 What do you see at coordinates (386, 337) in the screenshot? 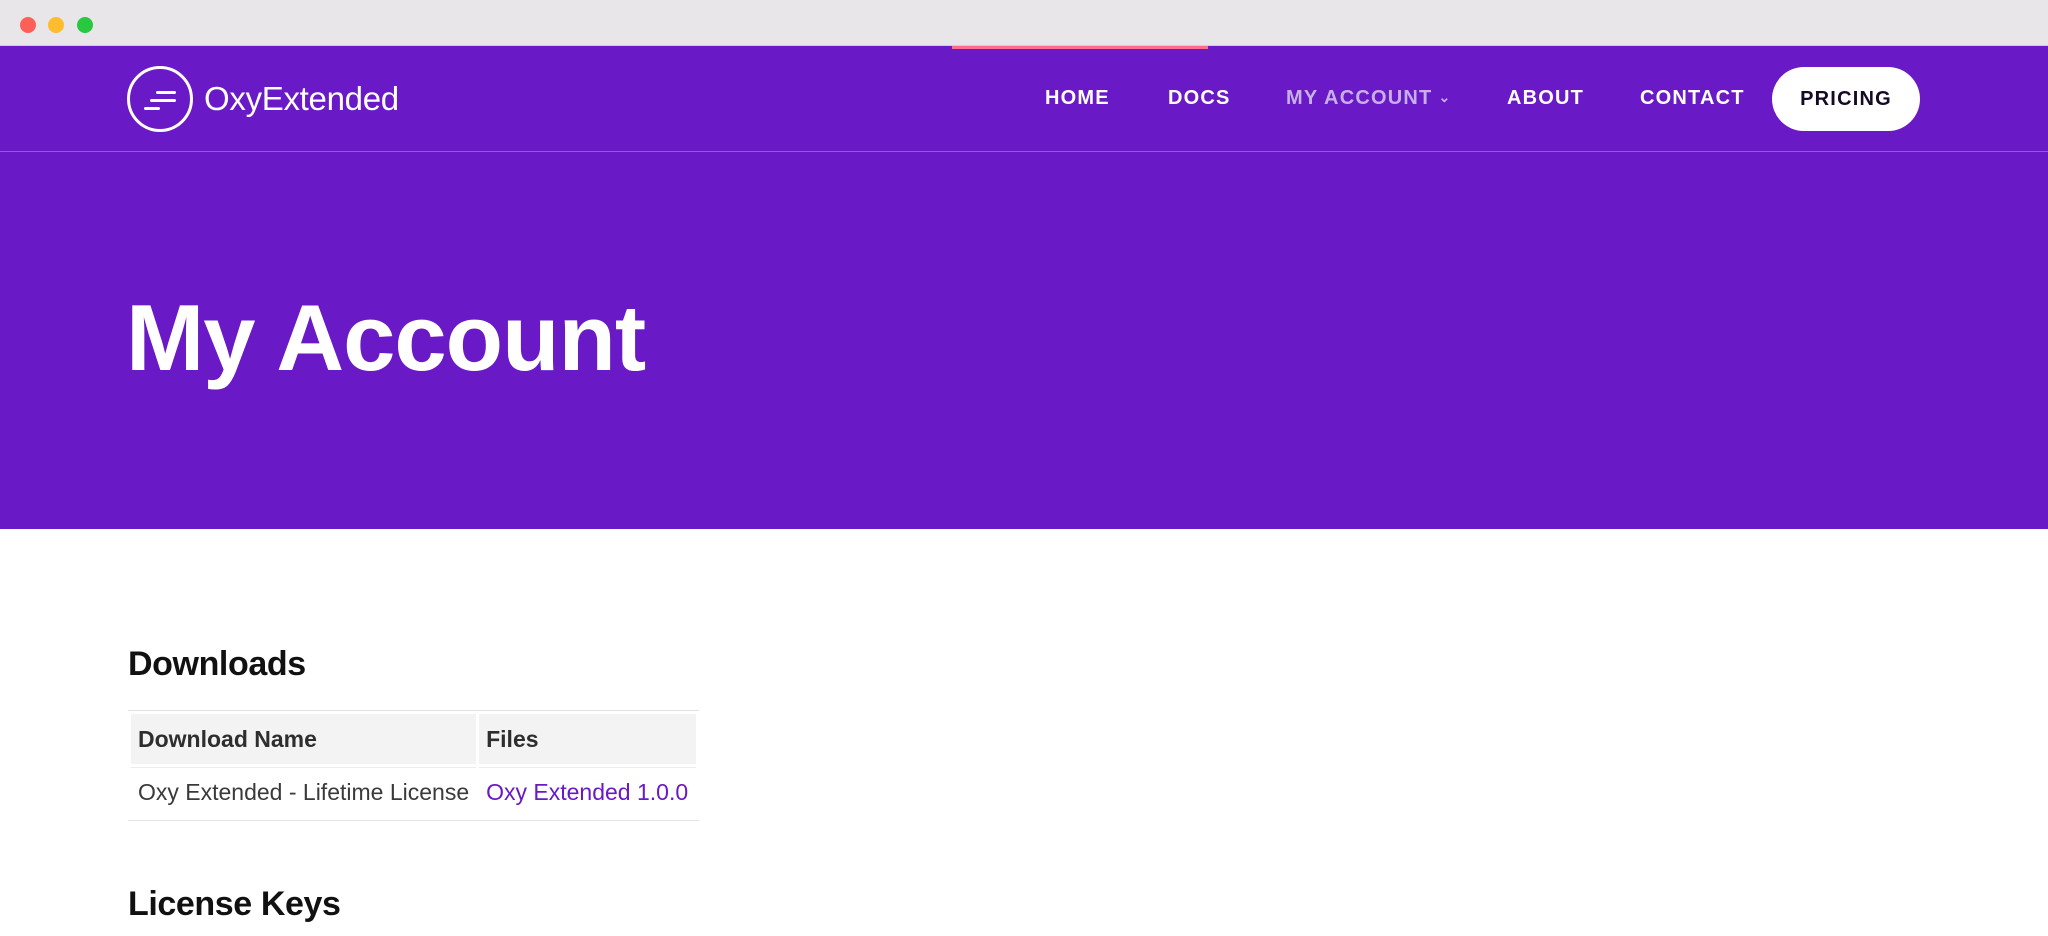
I see `page-title: My Account` at bounding box center [386, 337].